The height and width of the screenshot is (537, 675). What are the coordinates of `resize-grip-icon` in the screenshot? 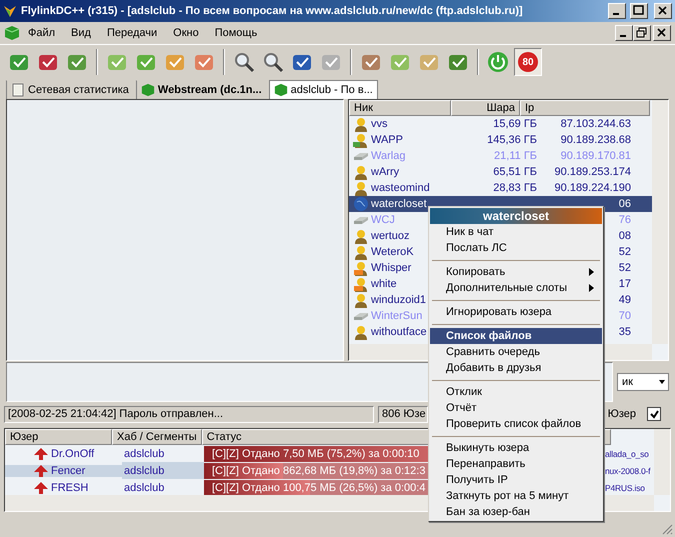 It's located at (667, 529).